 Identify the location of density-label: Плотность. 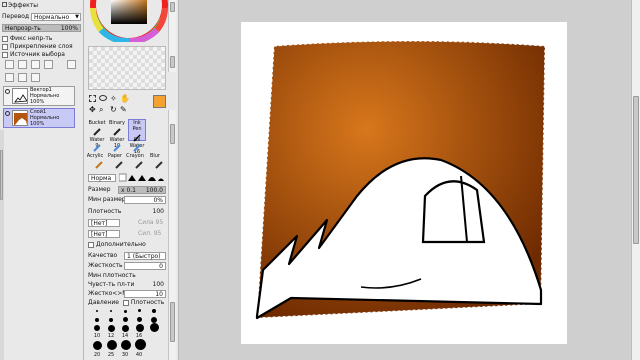
(105, 211).